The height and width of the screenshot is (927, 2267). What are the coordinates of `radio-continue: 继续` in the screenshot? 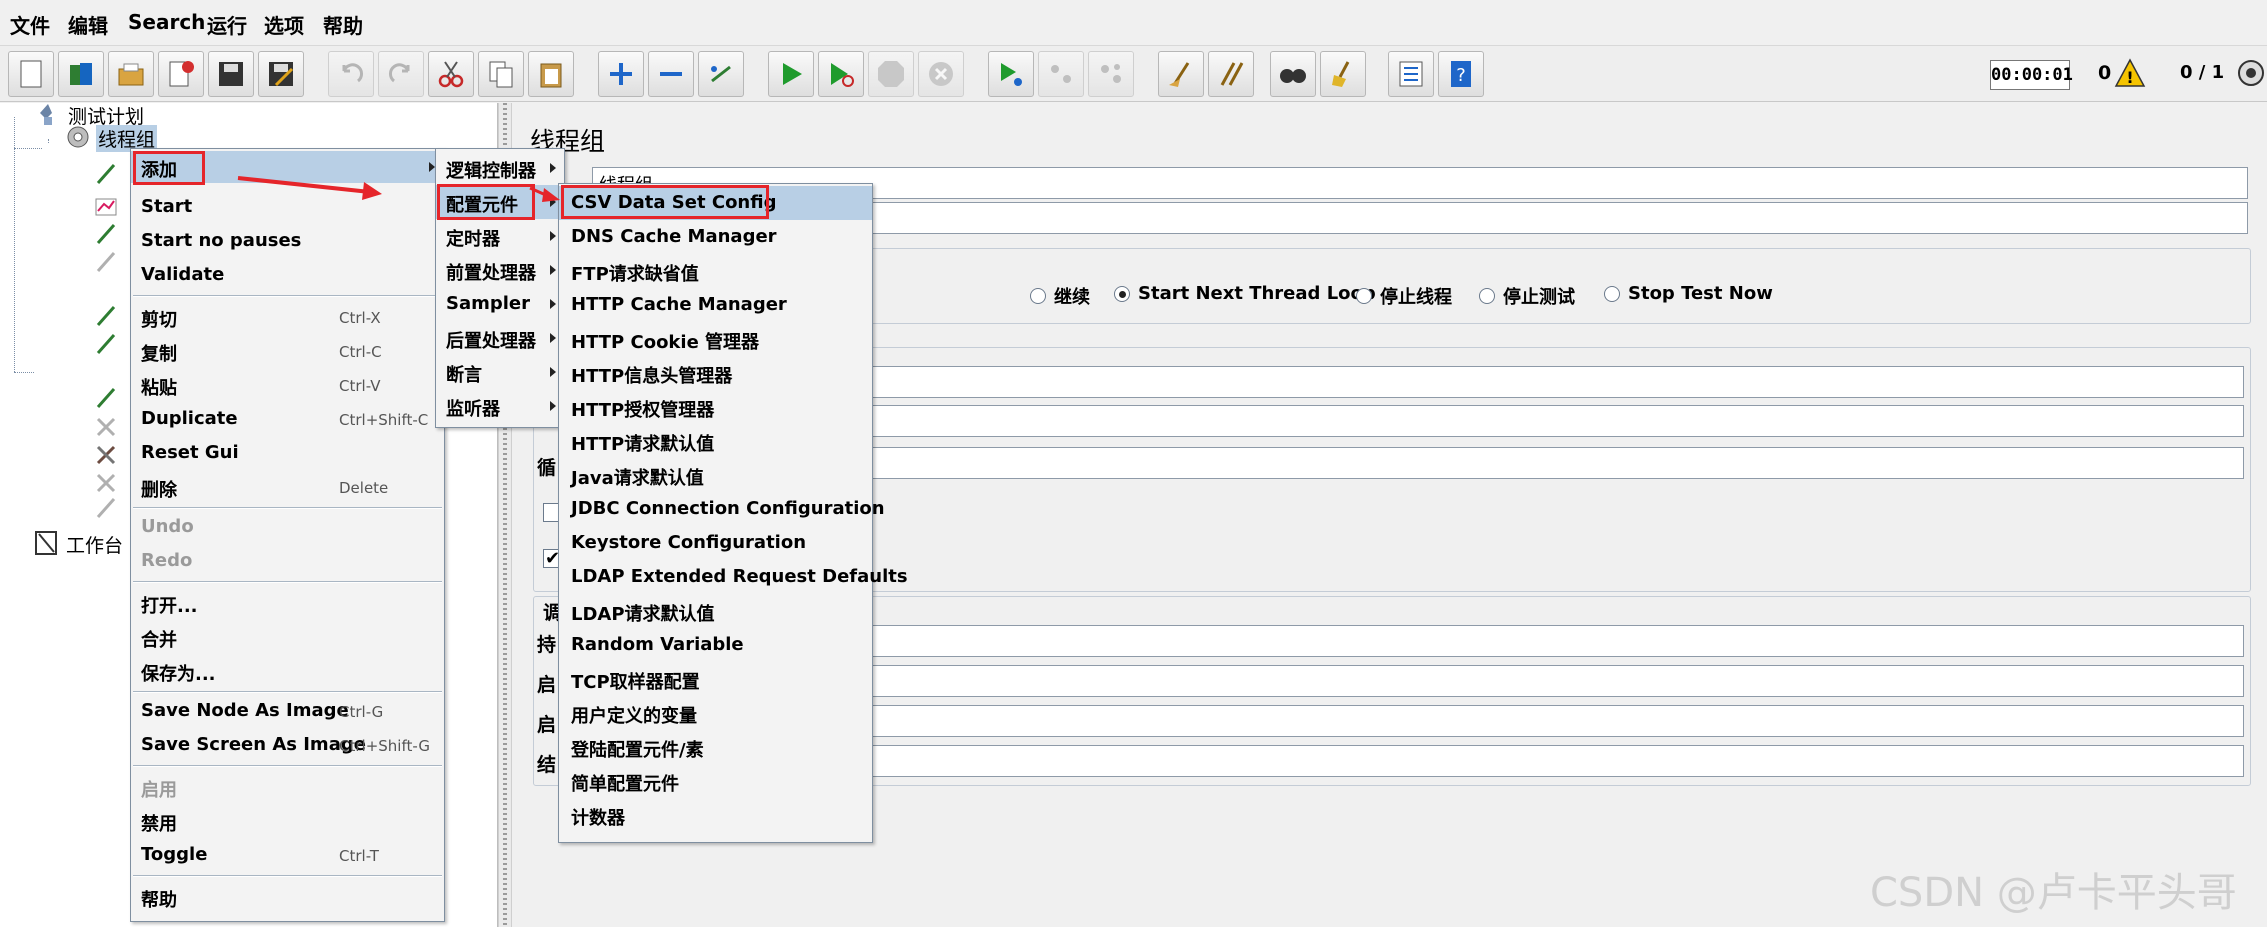 It's located at (1060, 296).